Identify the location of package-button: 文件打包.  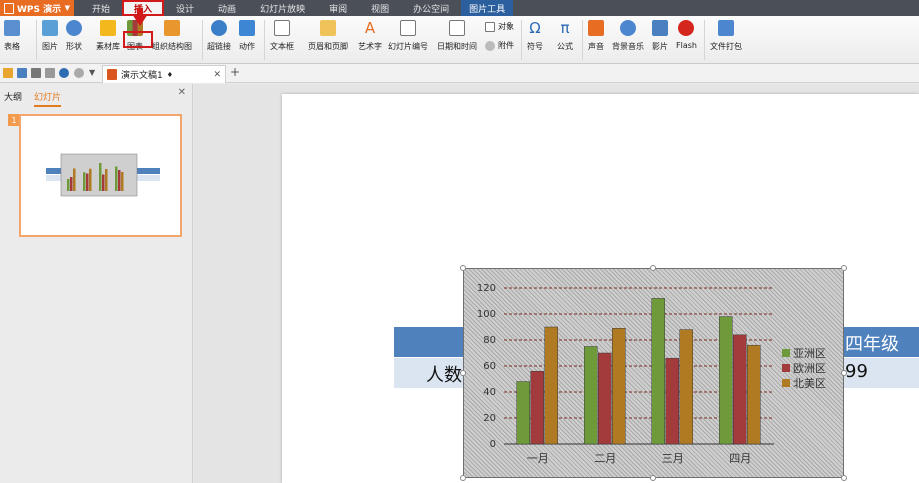
(726, 36).